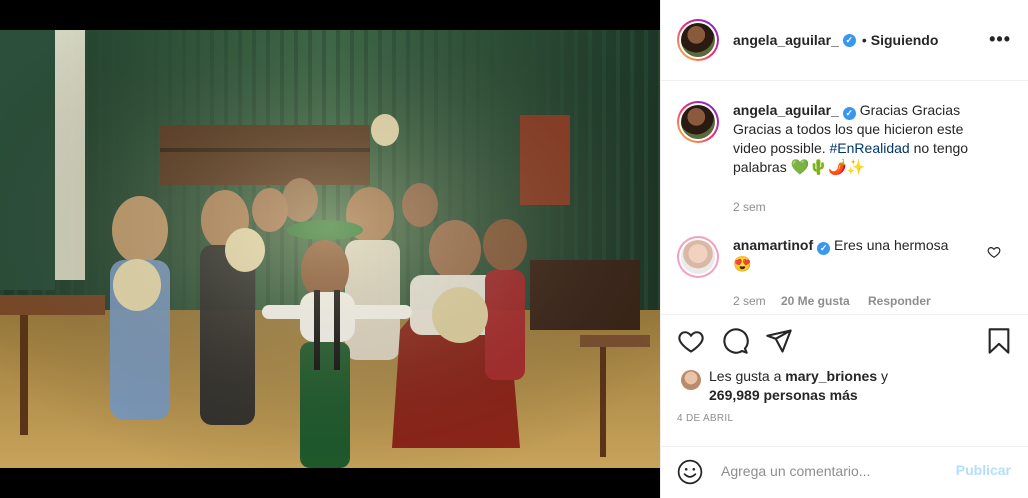 The image size is (1028, 498). What do you see at coordinates (330, 15) in the screenshot?
I see `media-letterbox-top` at bounding box center [330, 15].